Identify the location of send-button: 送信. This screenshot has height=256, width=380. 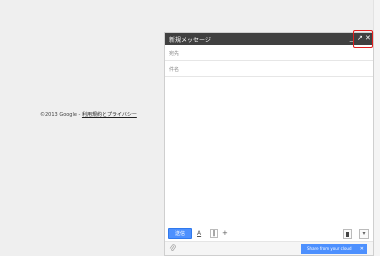
(180, 233).